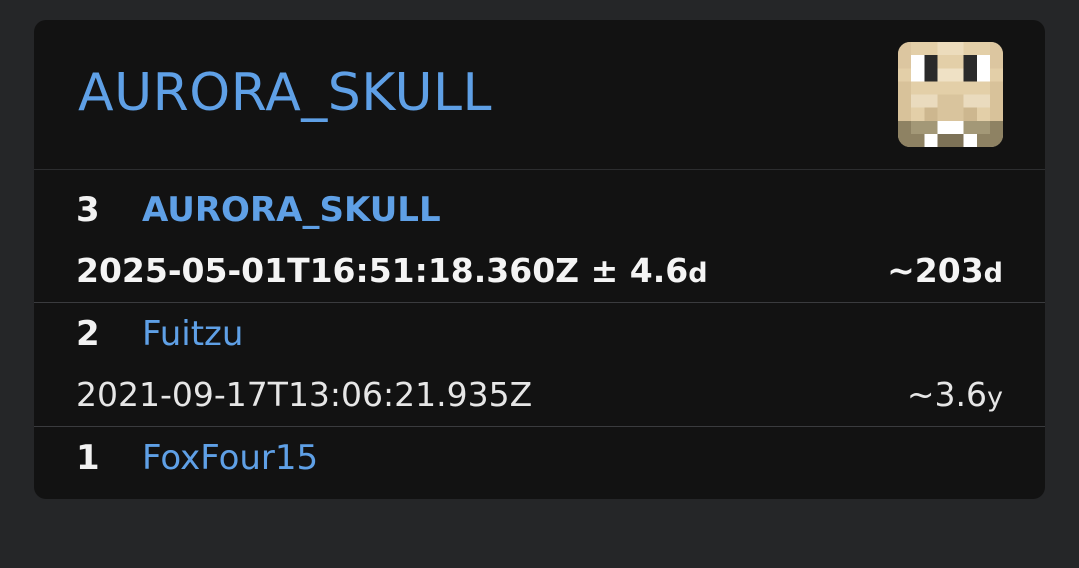 This screenshot has height=568, width=1079. I want to click on player-skin-head-icon, so click(950, 94).